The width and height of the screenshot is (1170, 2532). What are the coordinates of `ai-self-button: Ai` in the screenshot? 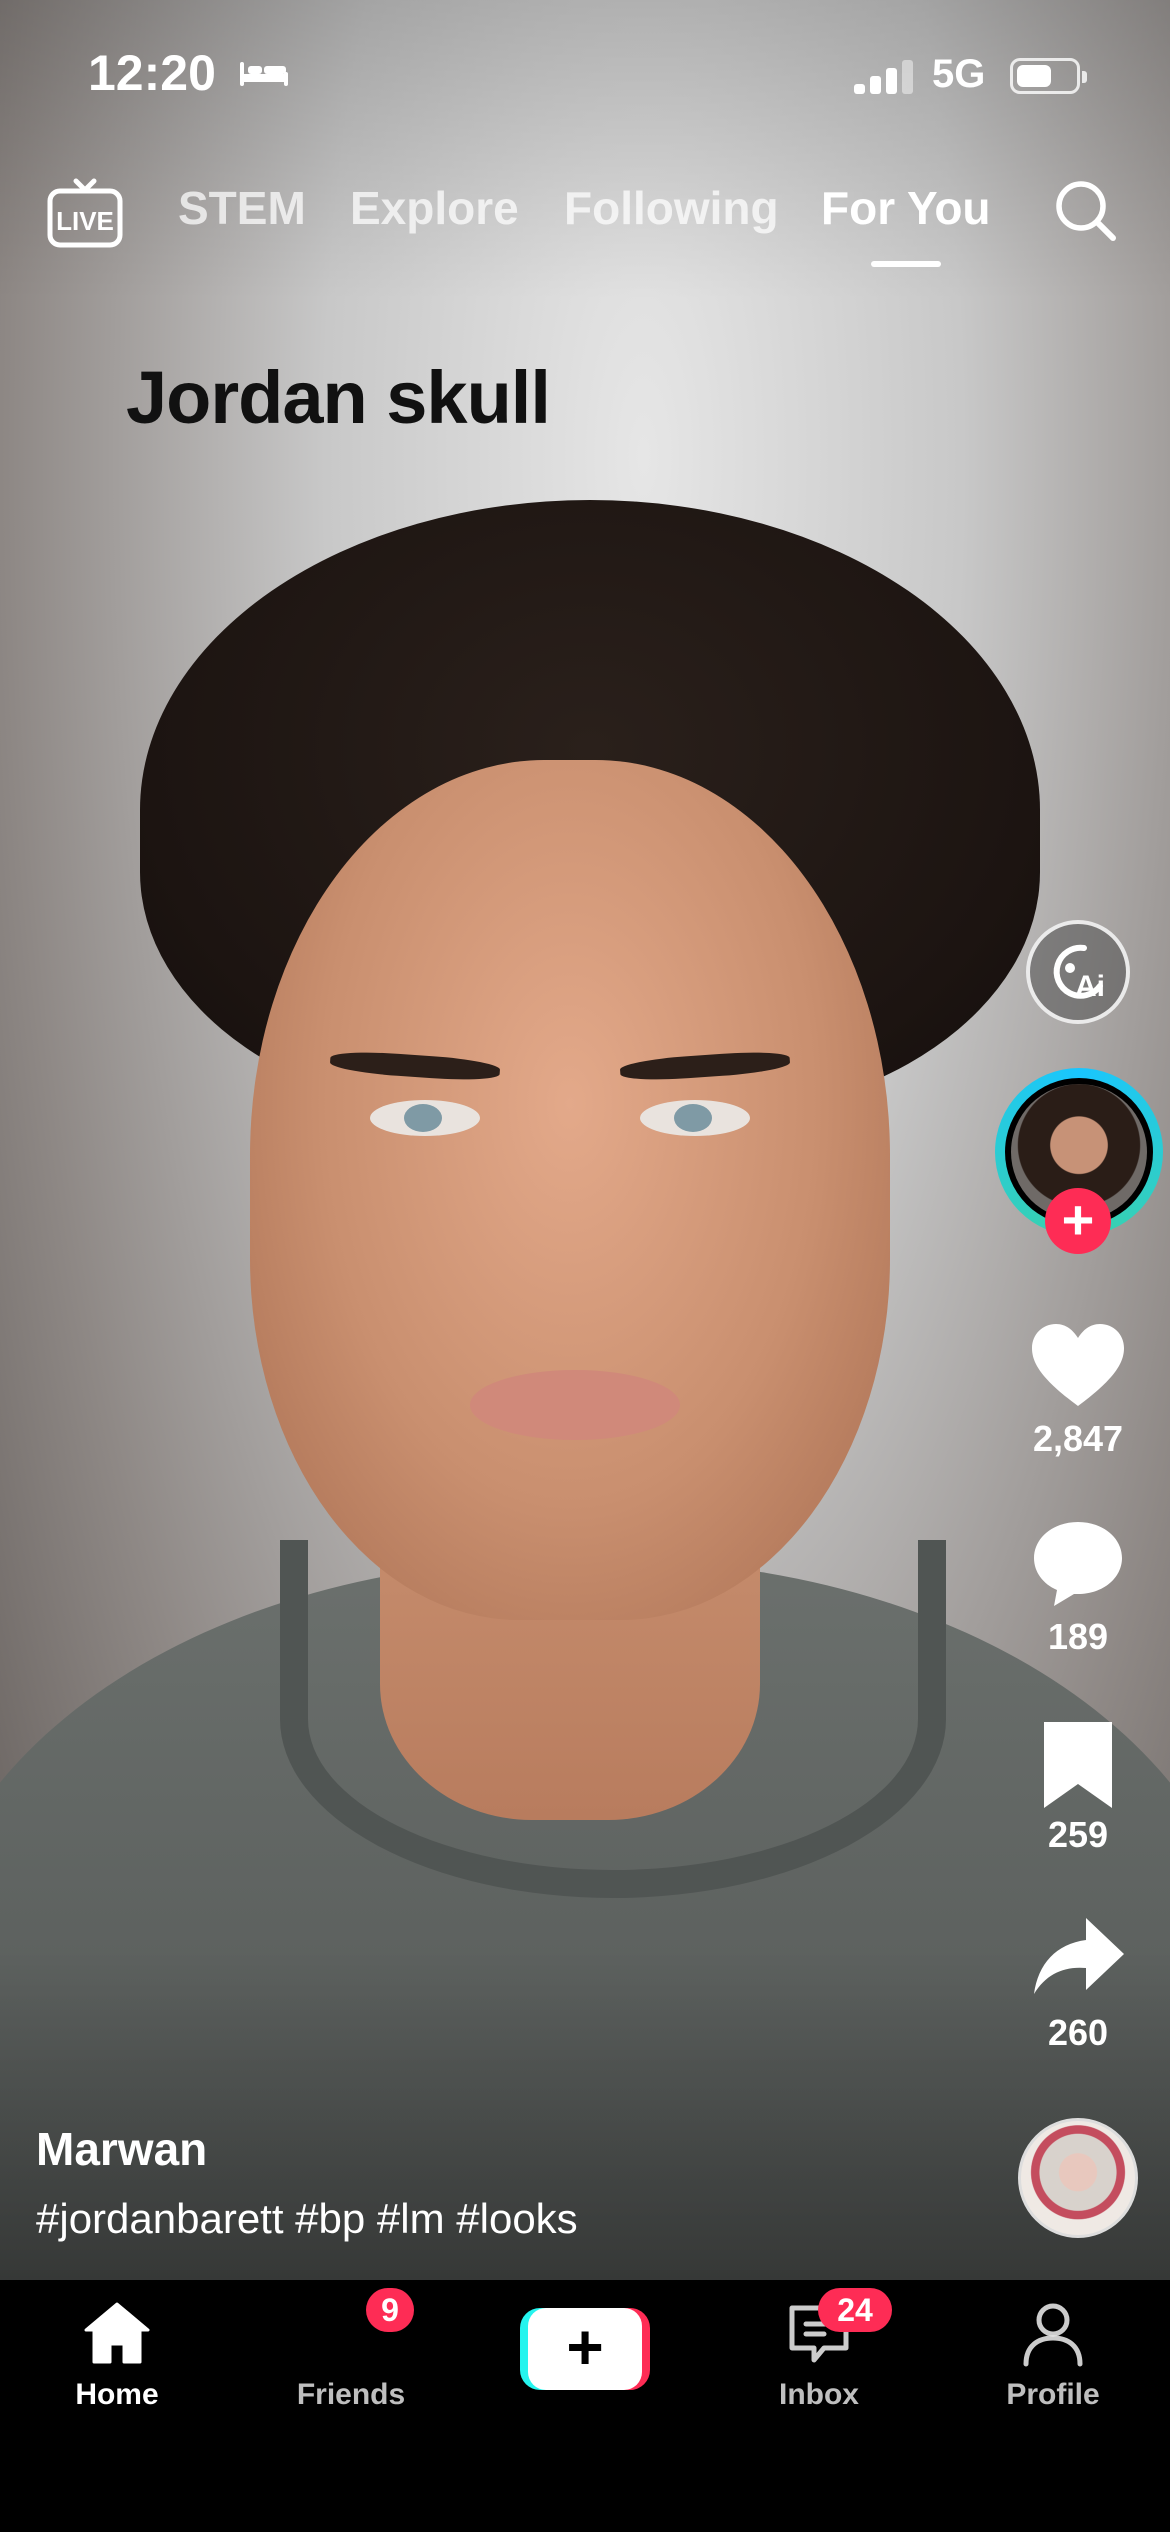 It's located at (1078, 972).